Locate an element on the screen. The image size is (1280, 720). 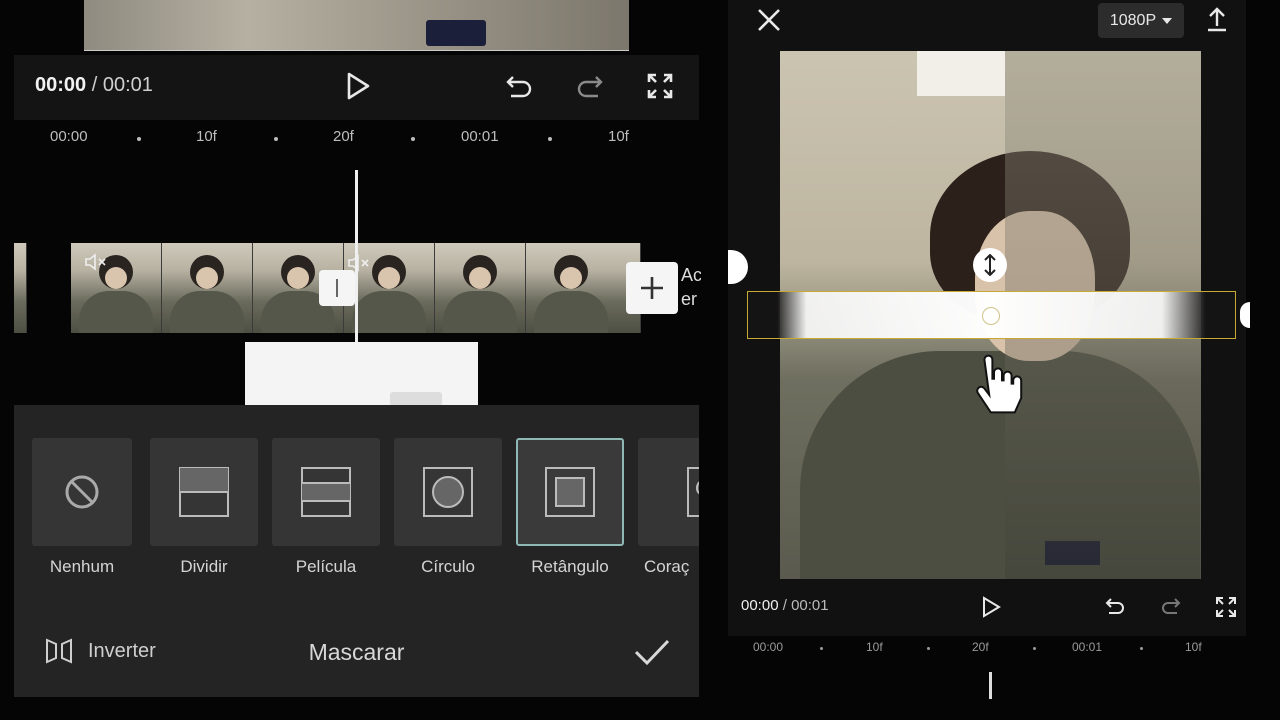
time-display: 00:00 / 00:01 is located at coordinates (94, 85).